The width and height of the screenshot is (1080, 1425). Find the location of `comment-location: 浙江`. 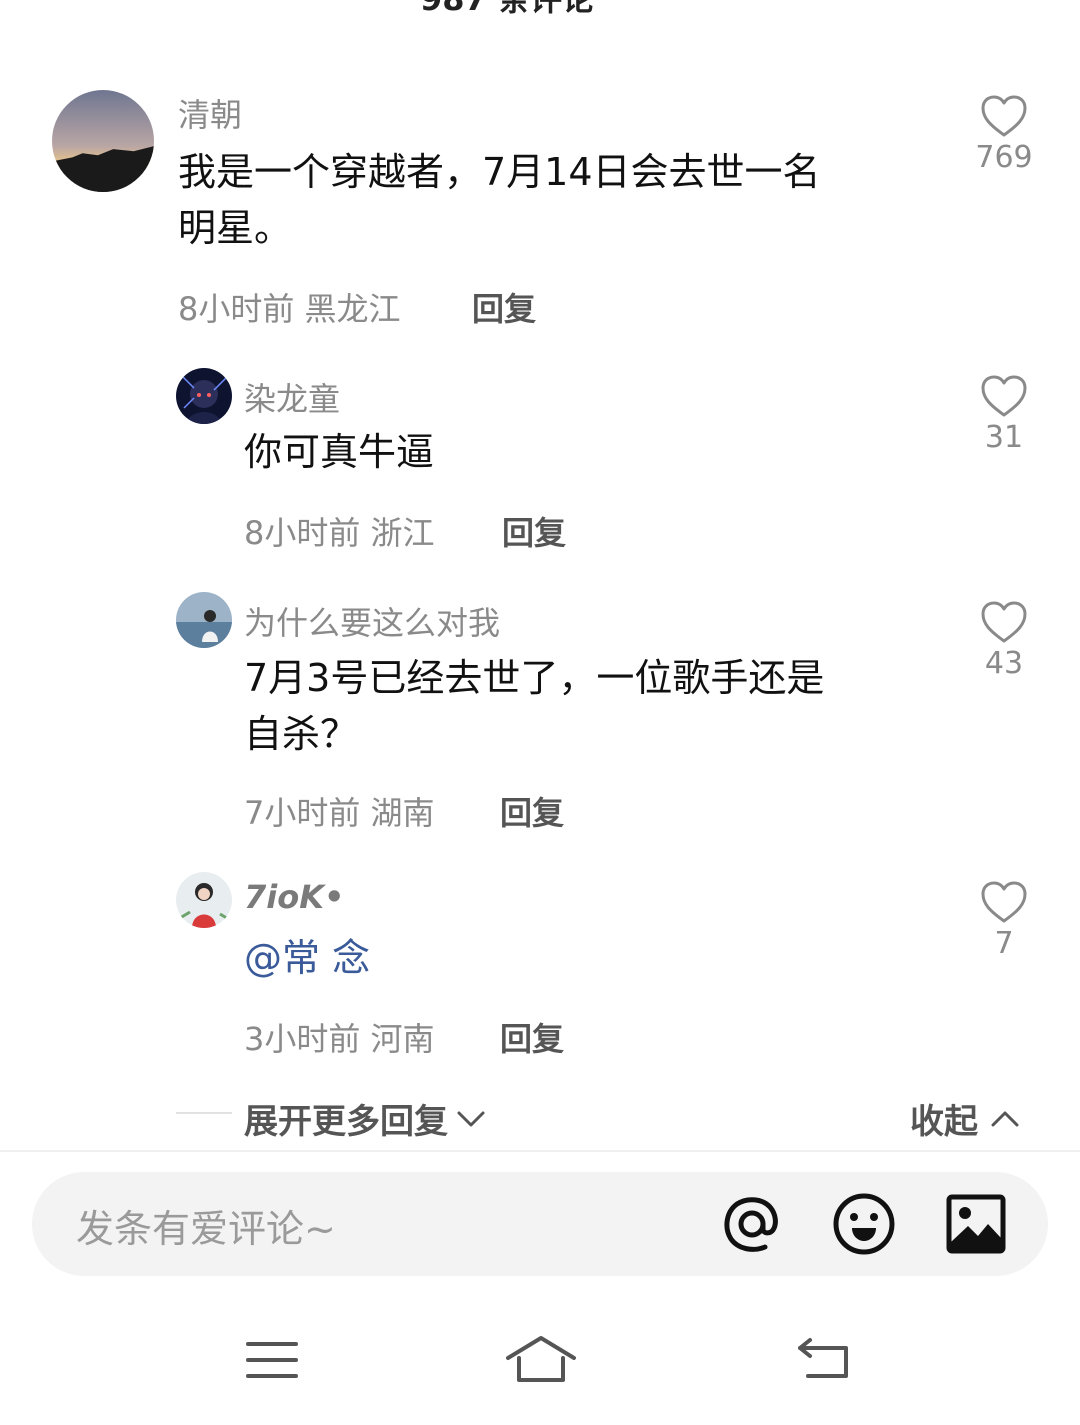

comment-location: 浙江 is located at coordinates (402, 533).